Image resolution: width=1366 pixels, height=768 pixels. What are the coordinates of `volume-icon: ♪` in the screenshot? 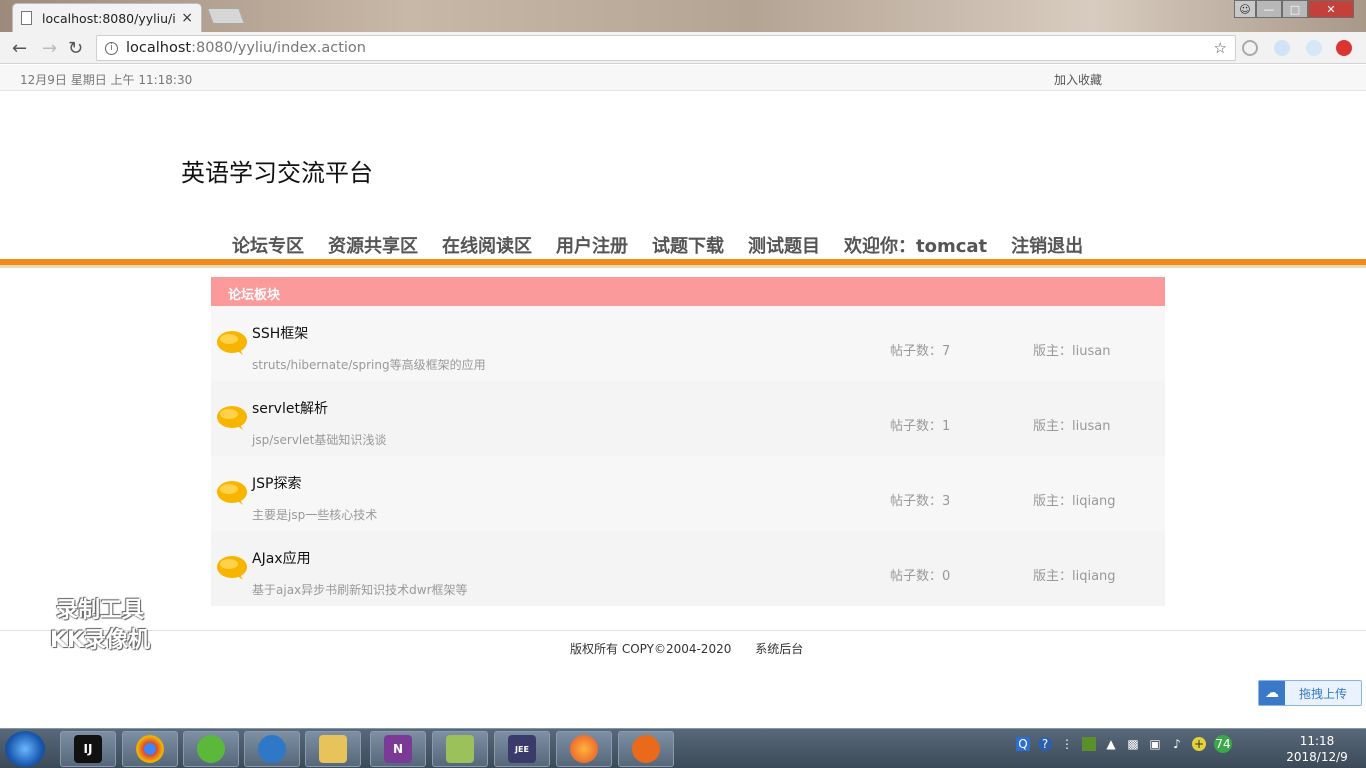 It's located at (1177, 744).